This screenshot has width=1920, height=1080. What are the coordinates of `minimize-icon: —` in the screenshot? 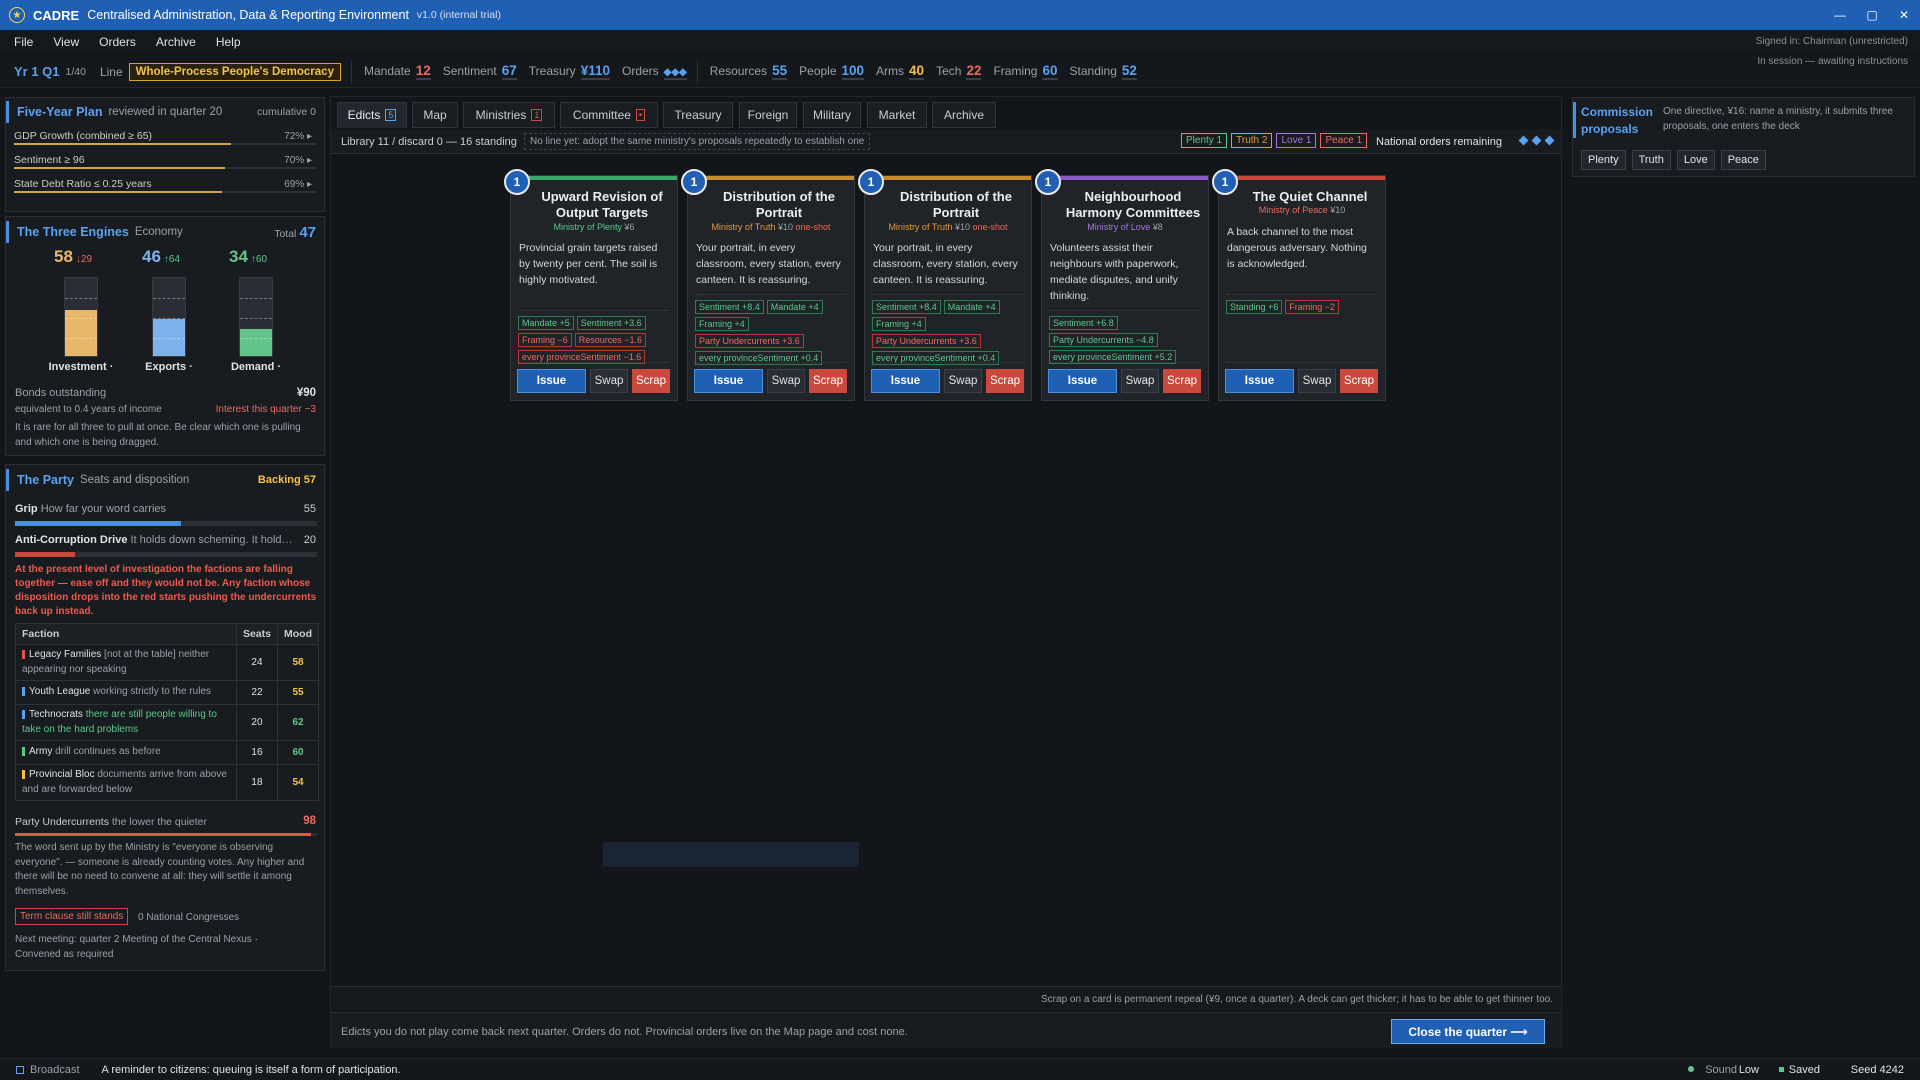 It's located at (1840, 15).